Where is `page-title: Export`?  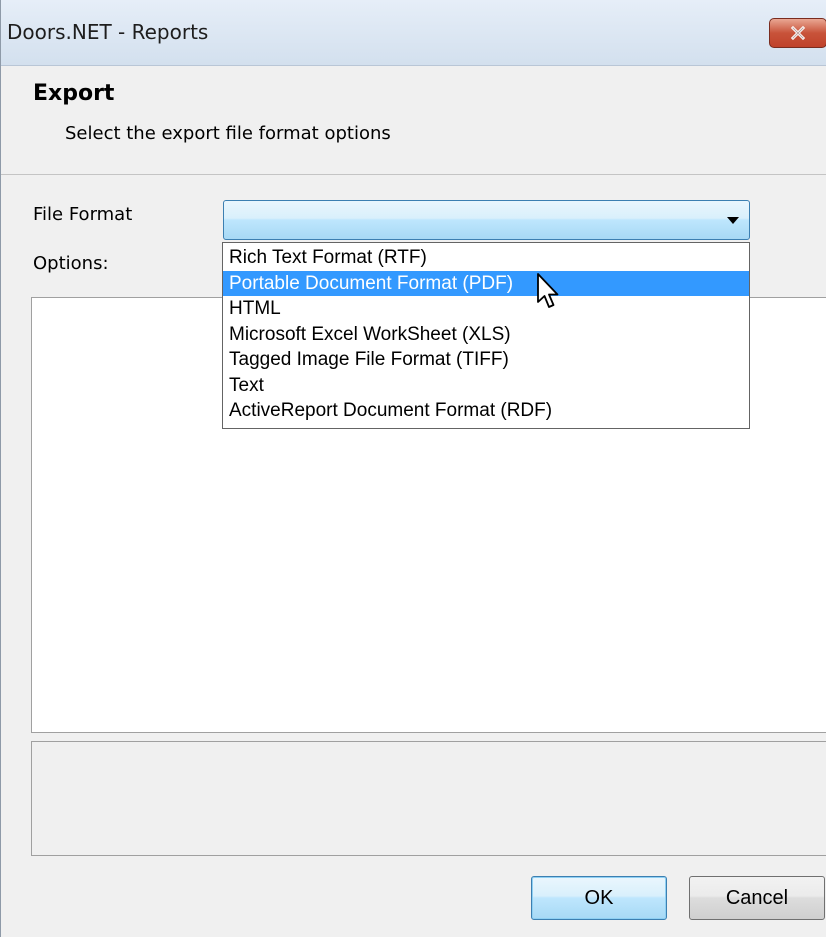
page-title: Export is located at coordinates (74, 93).